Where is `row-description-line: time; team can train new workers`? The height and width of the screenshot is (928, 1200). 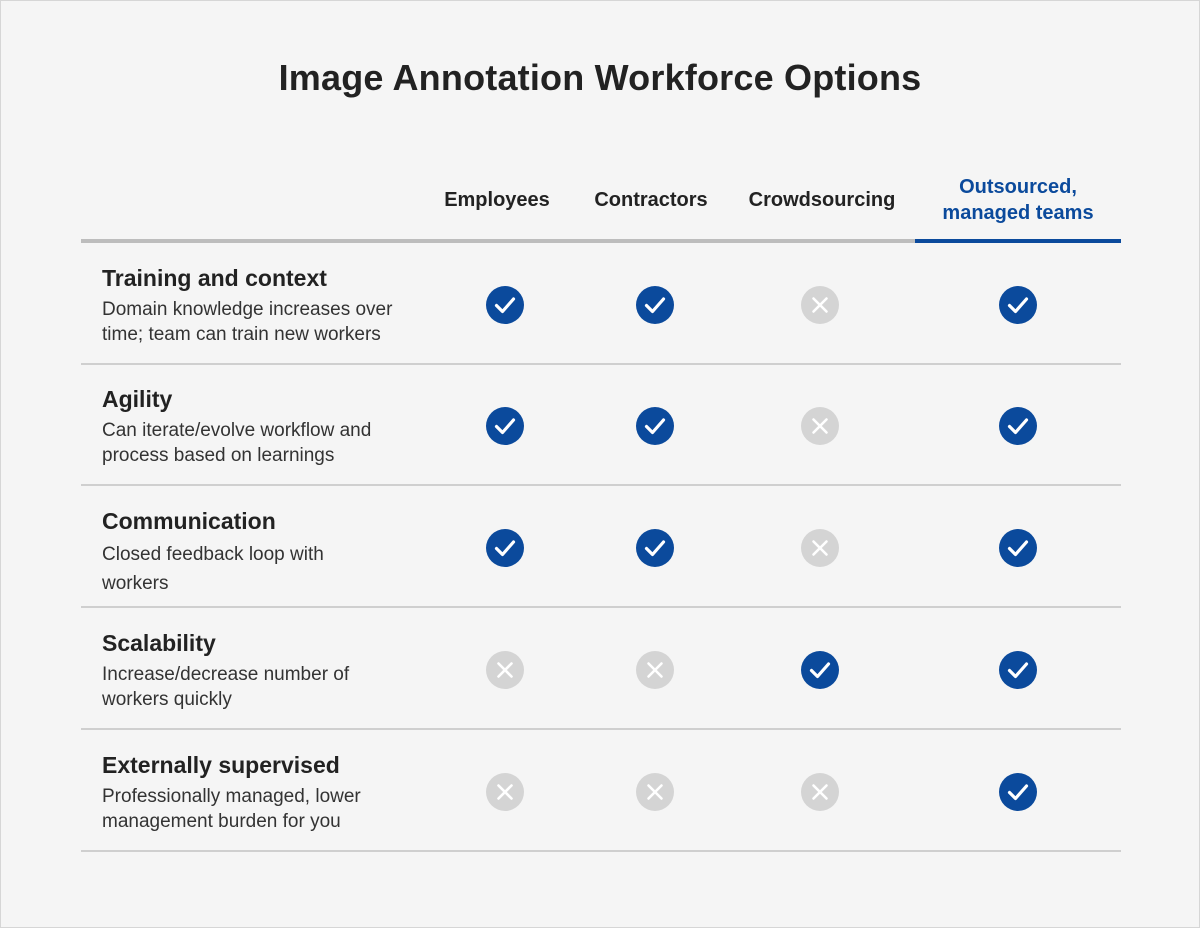 row-description-line: time; team can train new workers is located at coordinates (241, 334).